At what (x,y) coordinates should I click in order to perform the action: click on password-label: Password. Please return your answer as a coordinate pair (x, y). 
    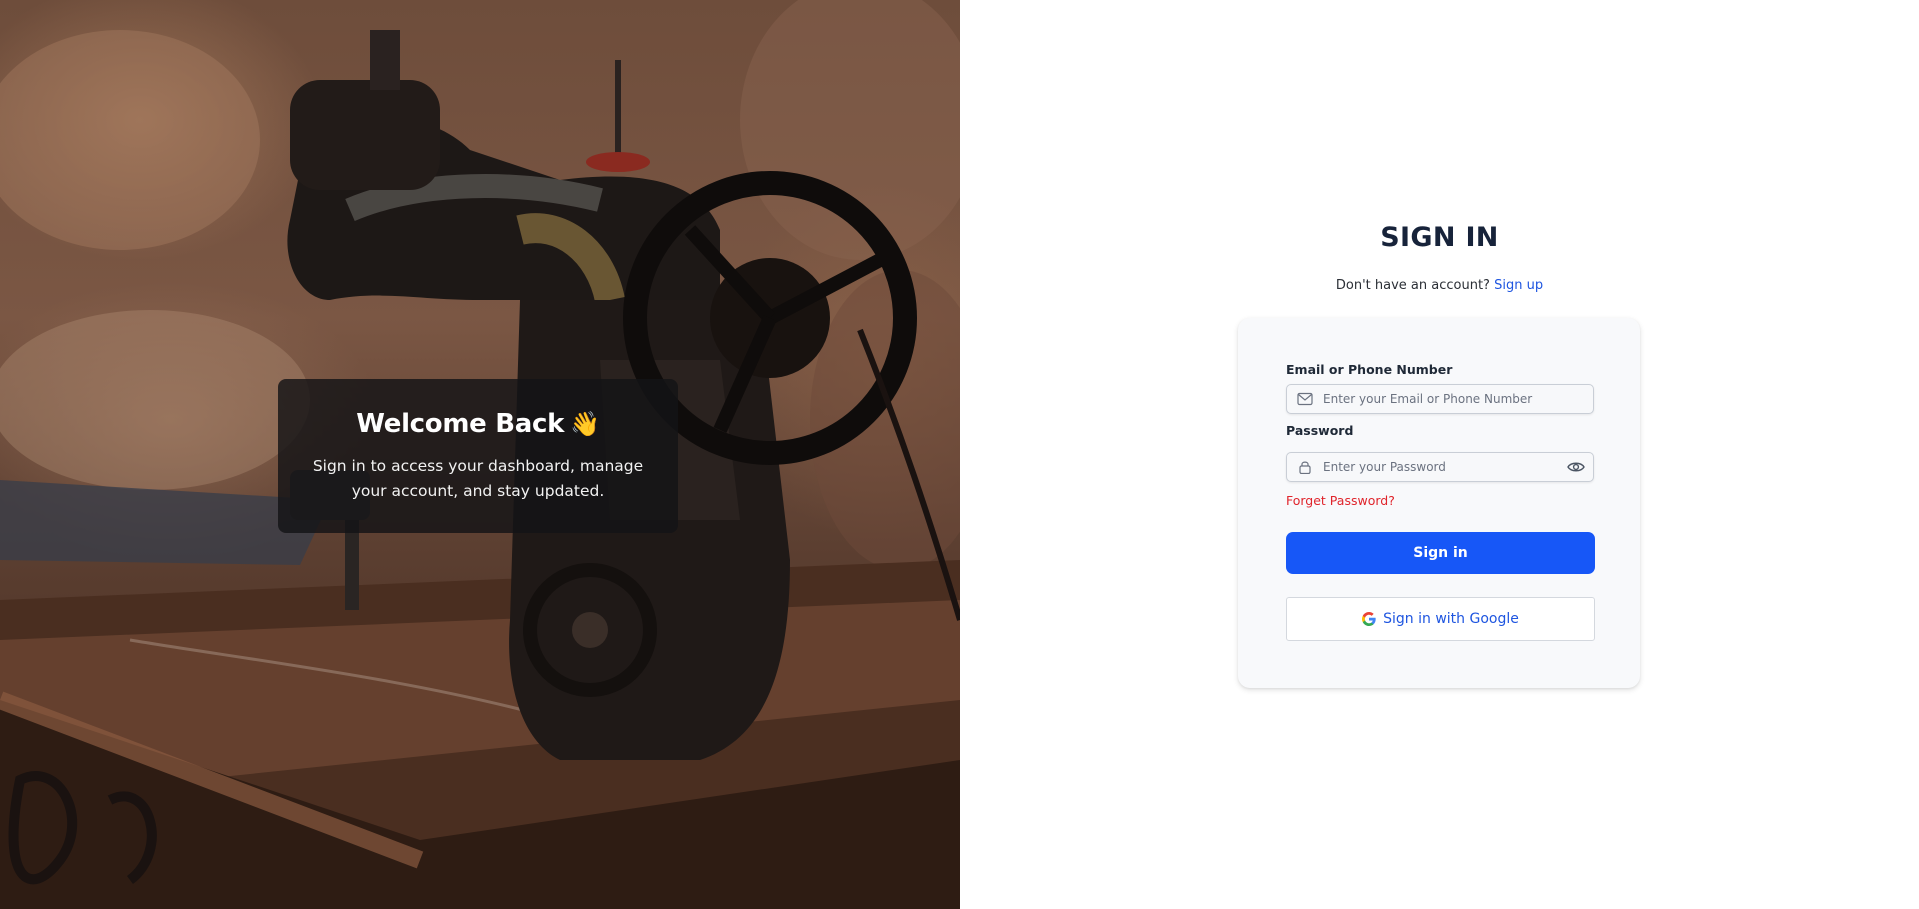
    Looking at the image, I should click on (1320, 430).